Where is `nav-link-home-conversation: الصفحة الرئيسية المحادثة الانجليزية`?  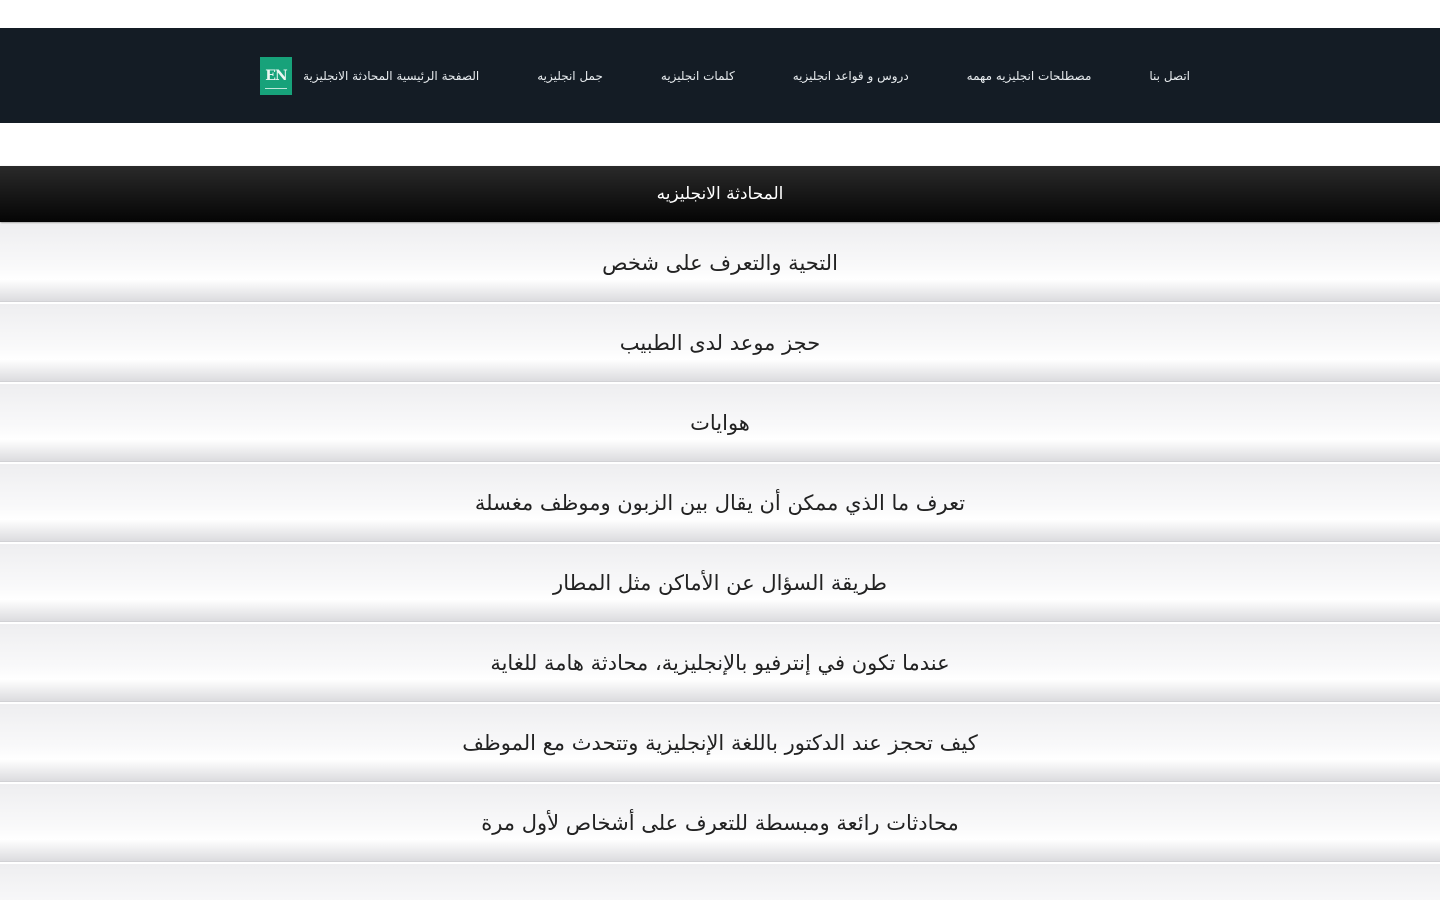
nav-link-home-conversation: الصفحة الرئيسية المحادثة الانجليزية is located at coordinates (391, 76).